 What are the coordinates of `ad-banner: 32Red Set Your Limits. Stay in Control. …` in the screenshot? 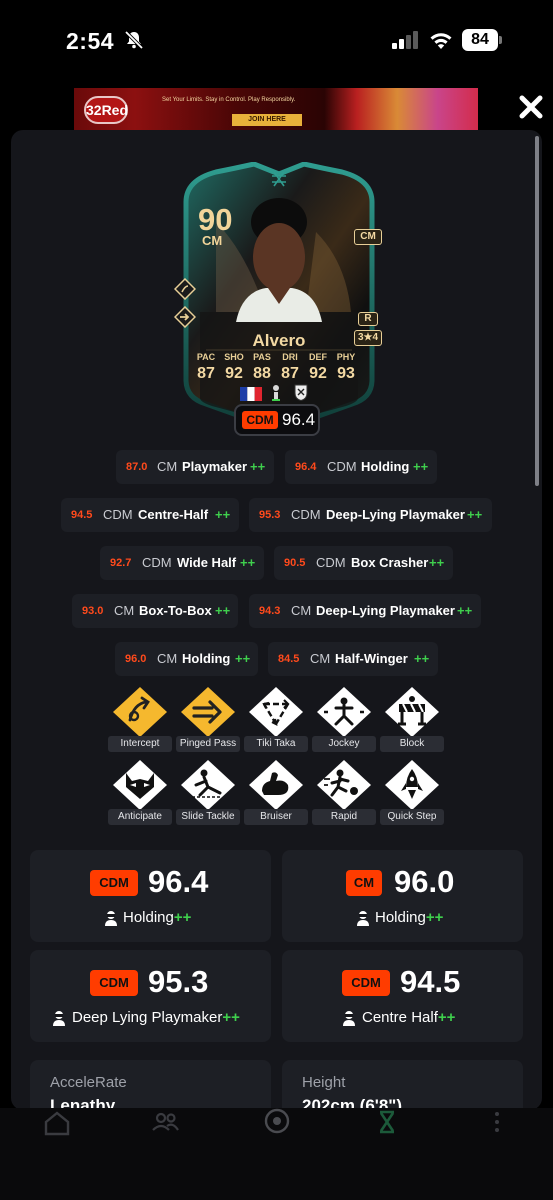 It's located at (276, 110).